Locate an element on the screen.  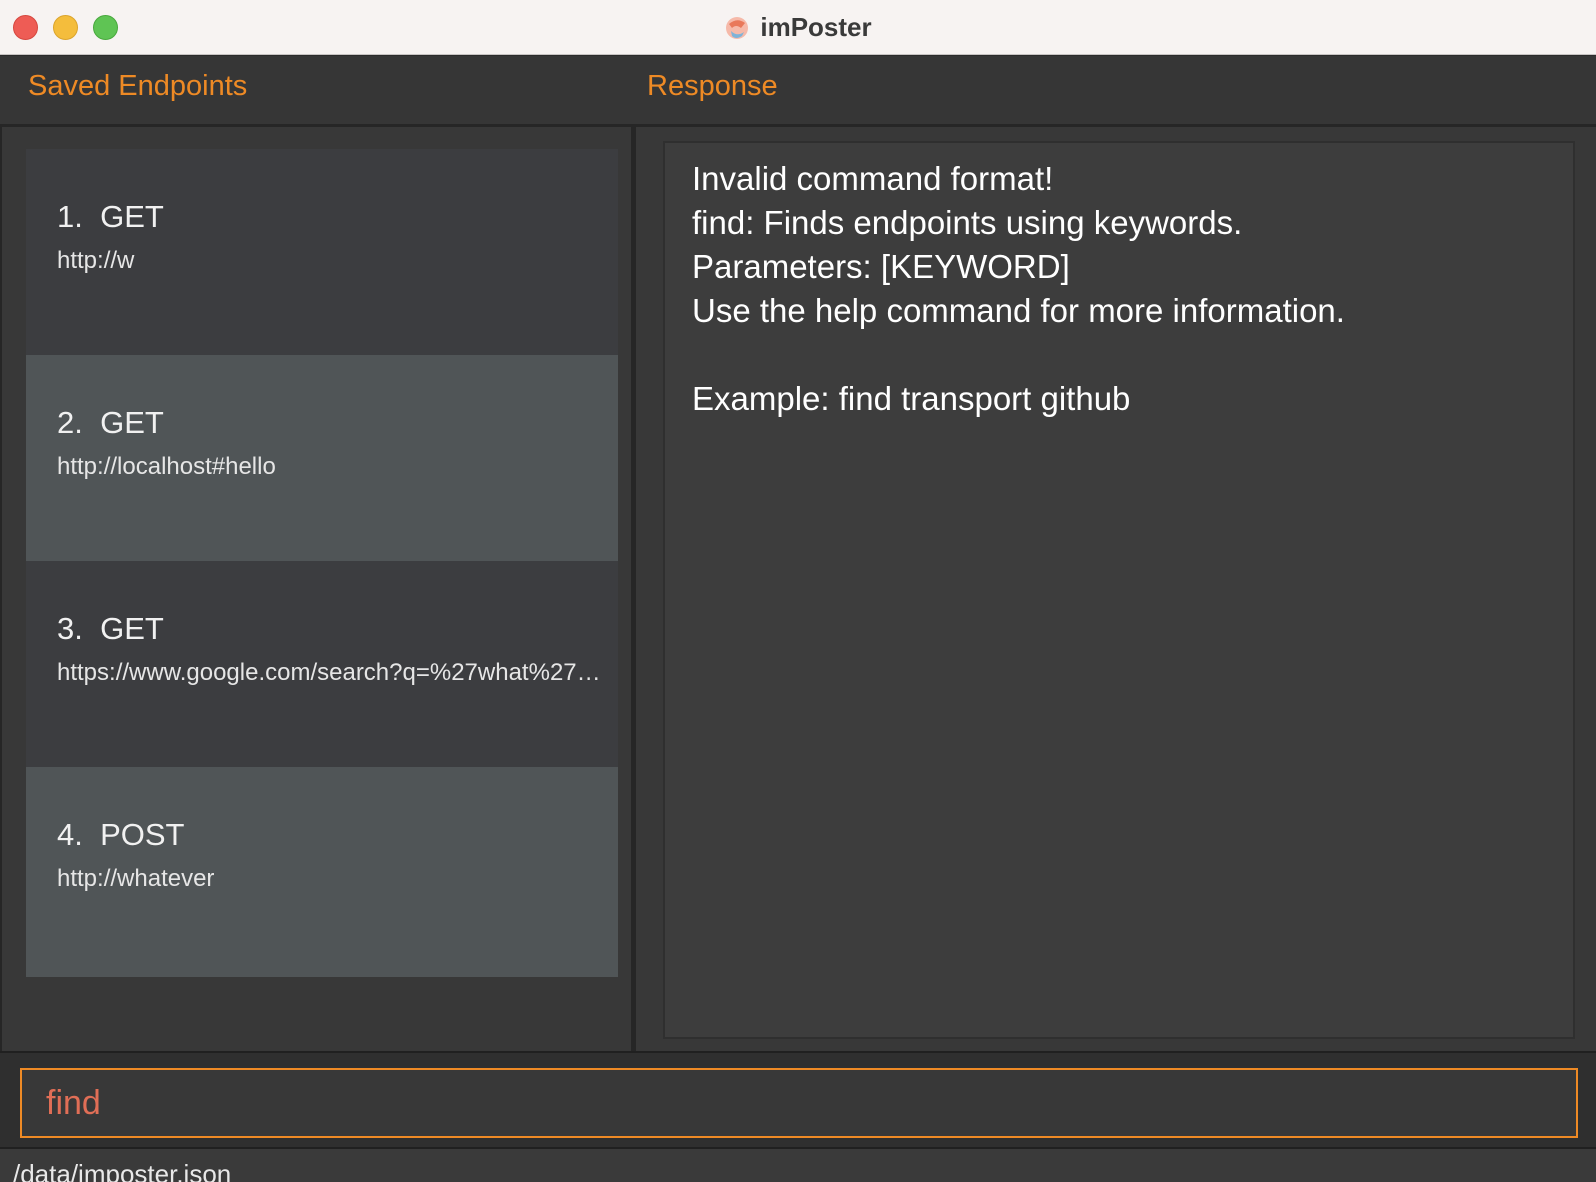
window-title-group: imPoster is located at coordinates (798, 27).